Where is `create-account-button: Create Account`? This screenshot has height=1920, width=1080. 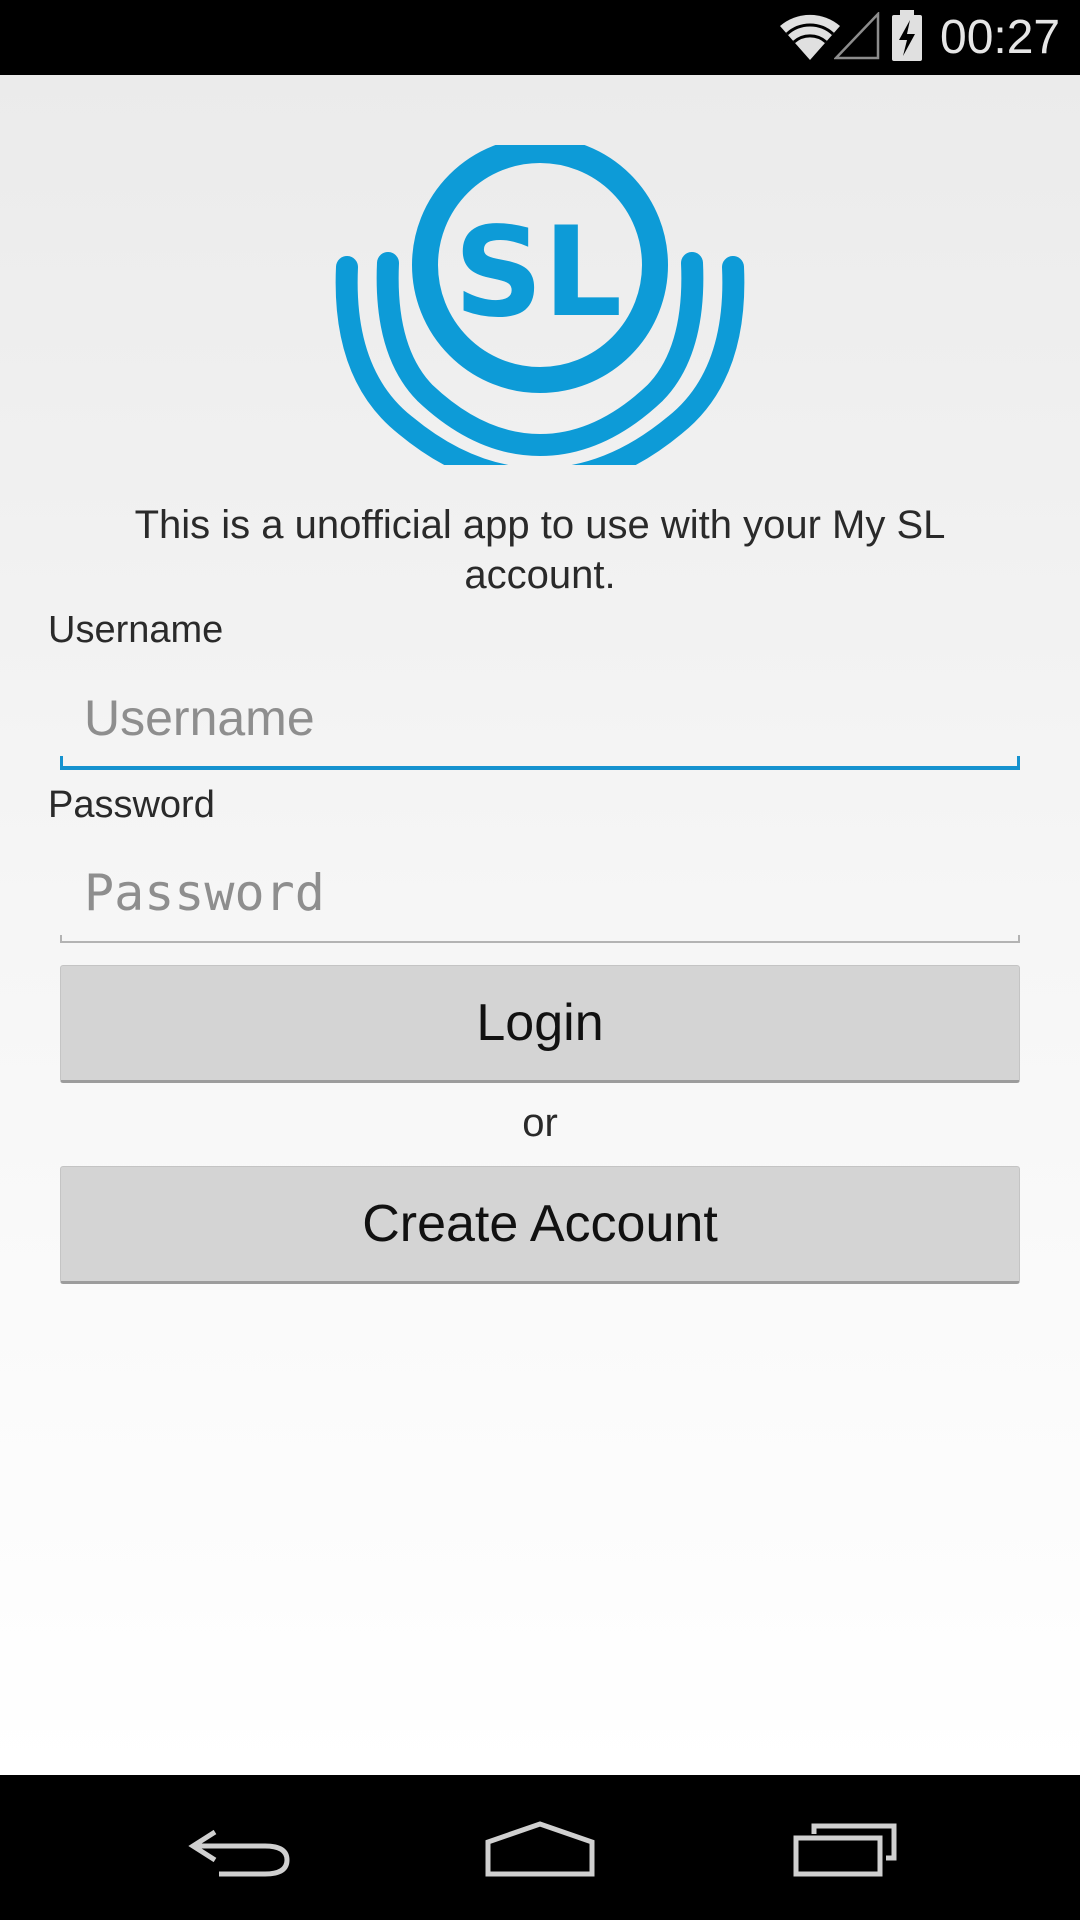
create-account-button: Create Account is located at coordinates (540, 1225).